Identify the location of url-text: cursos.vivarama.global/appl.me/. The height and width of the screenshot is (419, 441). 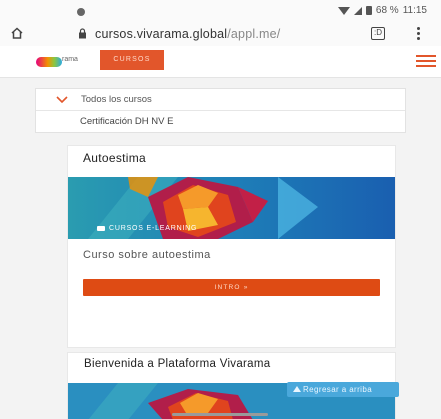
(187, 34).